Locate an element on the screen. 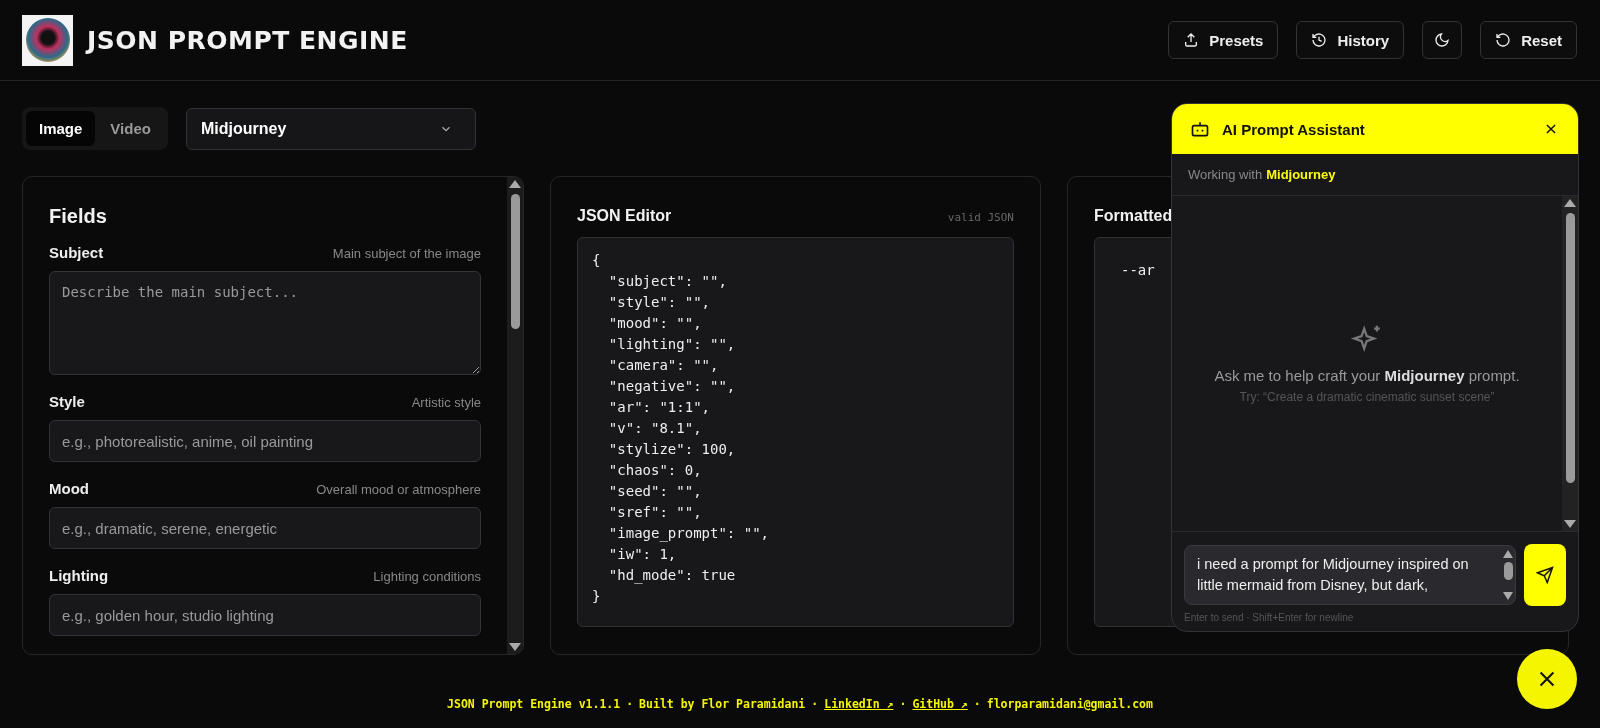 The image size is (1600, 728). reset-button: Reset is located at coordinates (1528, 40).